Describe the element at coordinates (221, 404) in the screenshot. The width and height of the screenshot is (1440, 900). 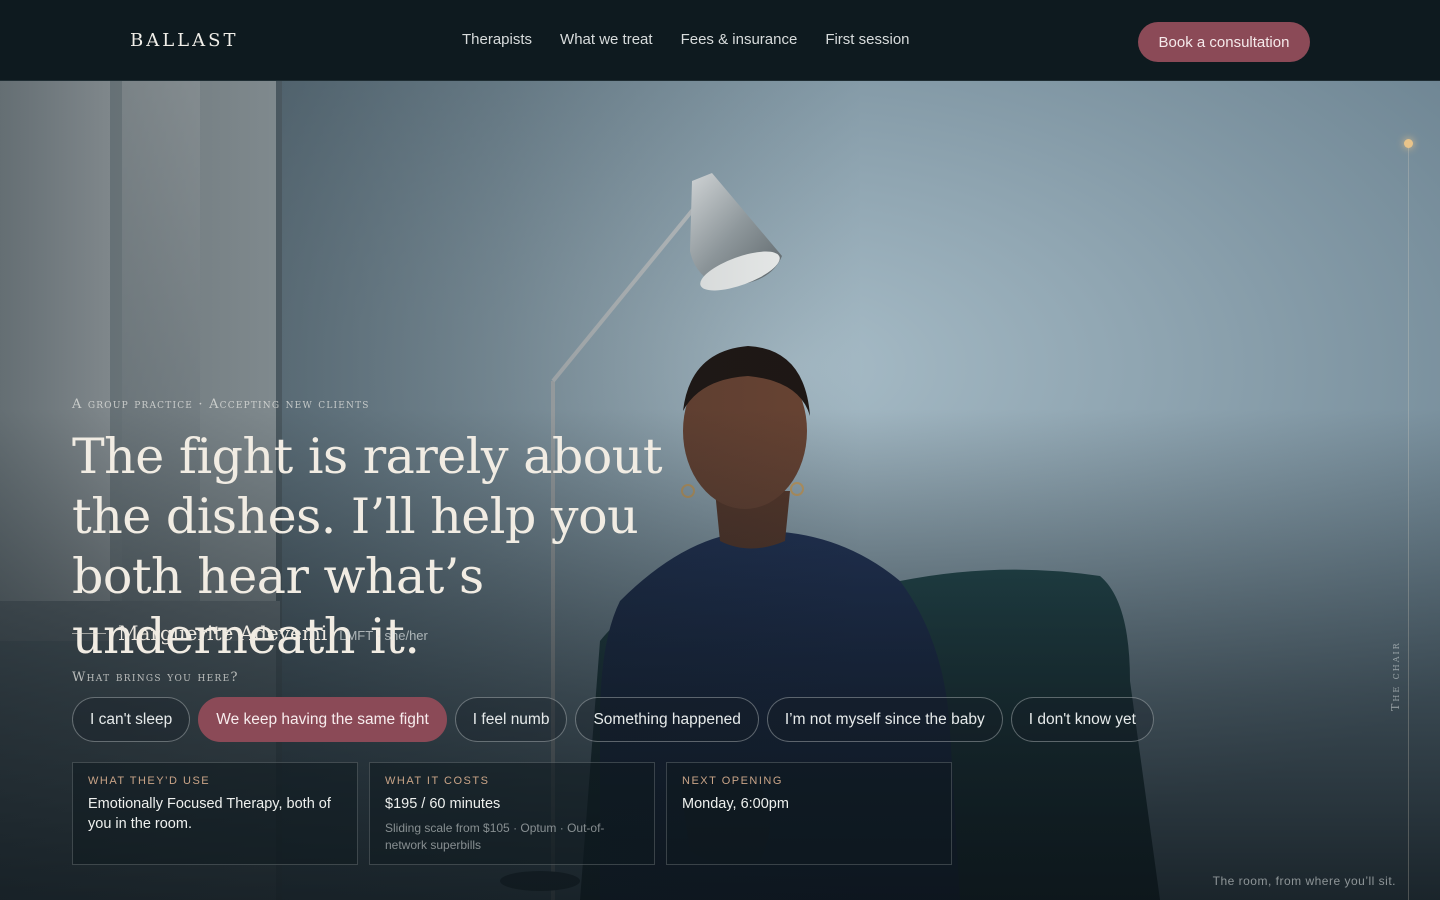
I see `hero-eyebrow: A group practice · Accepting new clients` at that location.